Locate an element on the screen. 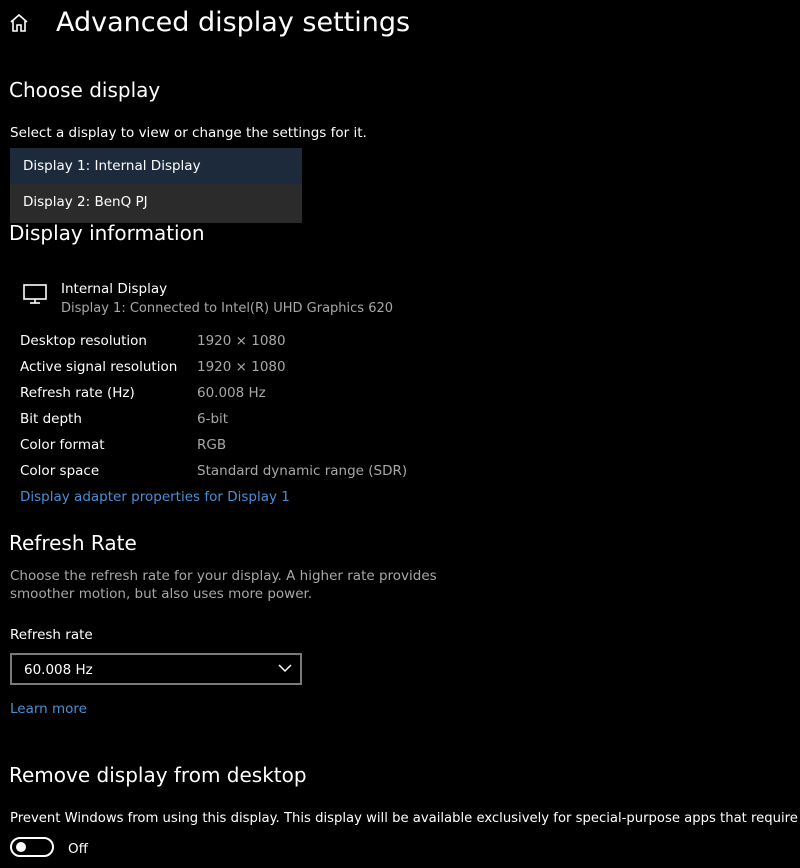  display-option-benq: Display 2: BenQ PJ is located at coordinates (156, 202).